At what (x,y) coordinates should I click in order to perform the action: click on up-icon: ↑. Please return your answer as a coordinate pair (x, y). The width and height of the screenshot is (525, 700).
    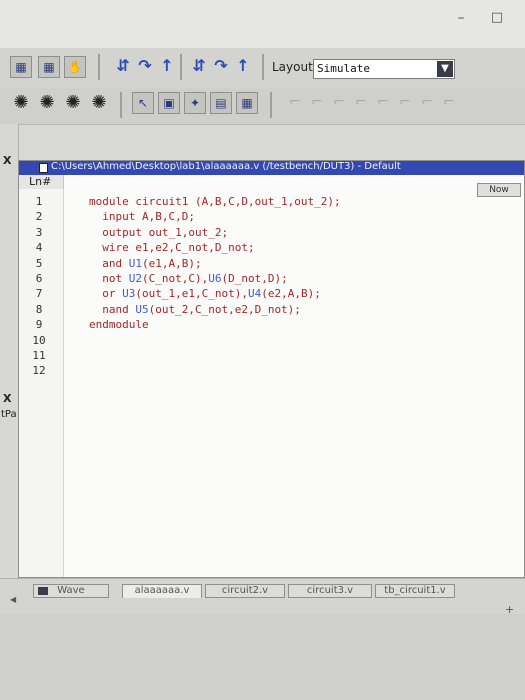
    Looking at the image, I should click on (243, 67).